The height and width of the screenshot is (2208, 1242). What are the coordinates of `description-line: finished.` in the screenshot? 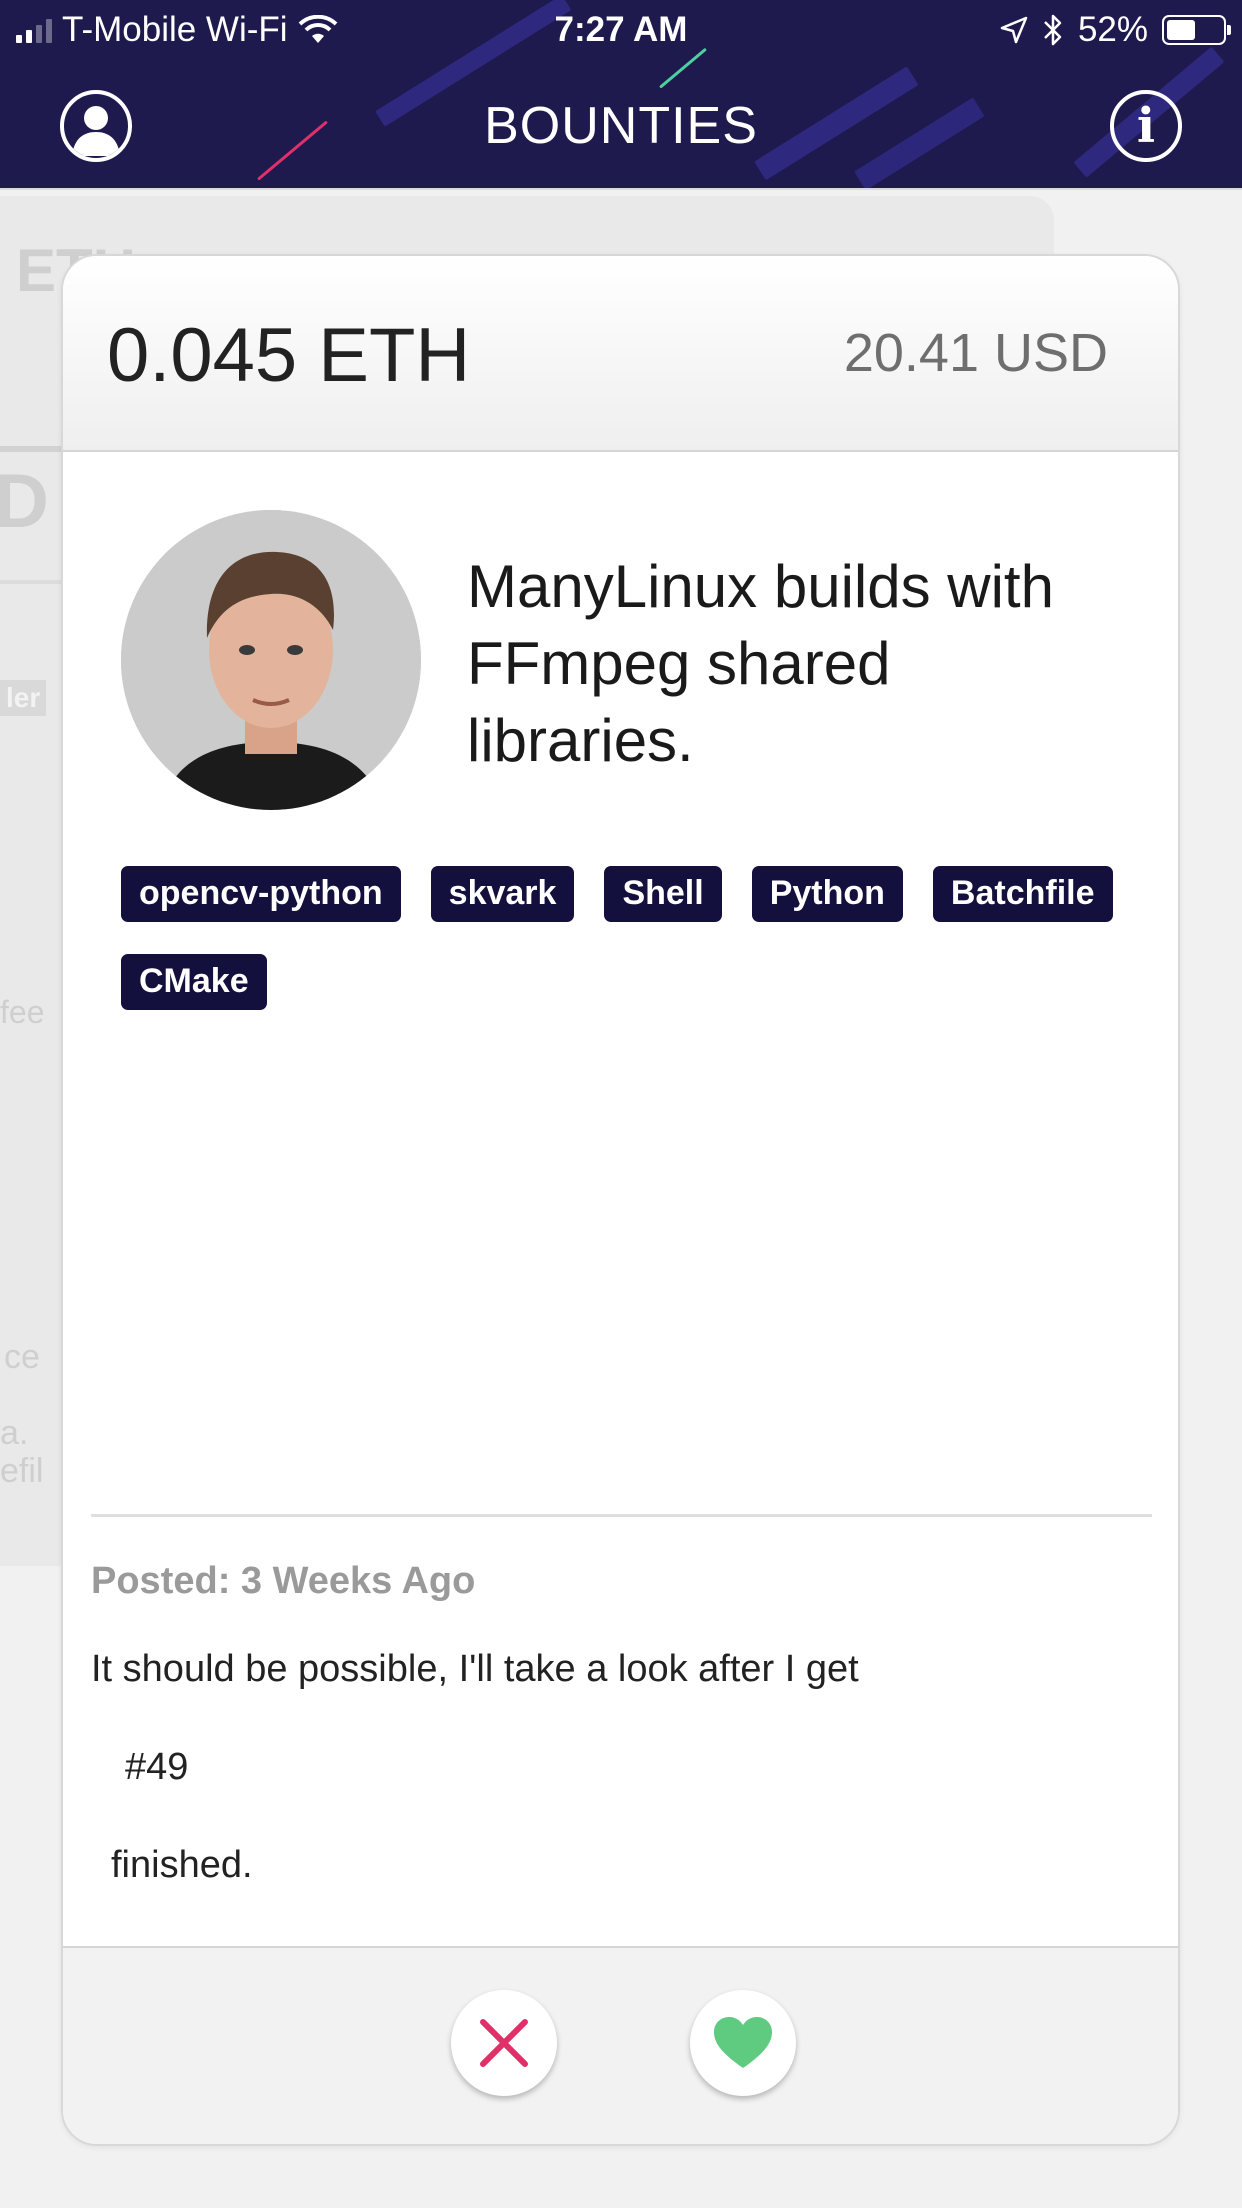 It's located at (182, 1865).